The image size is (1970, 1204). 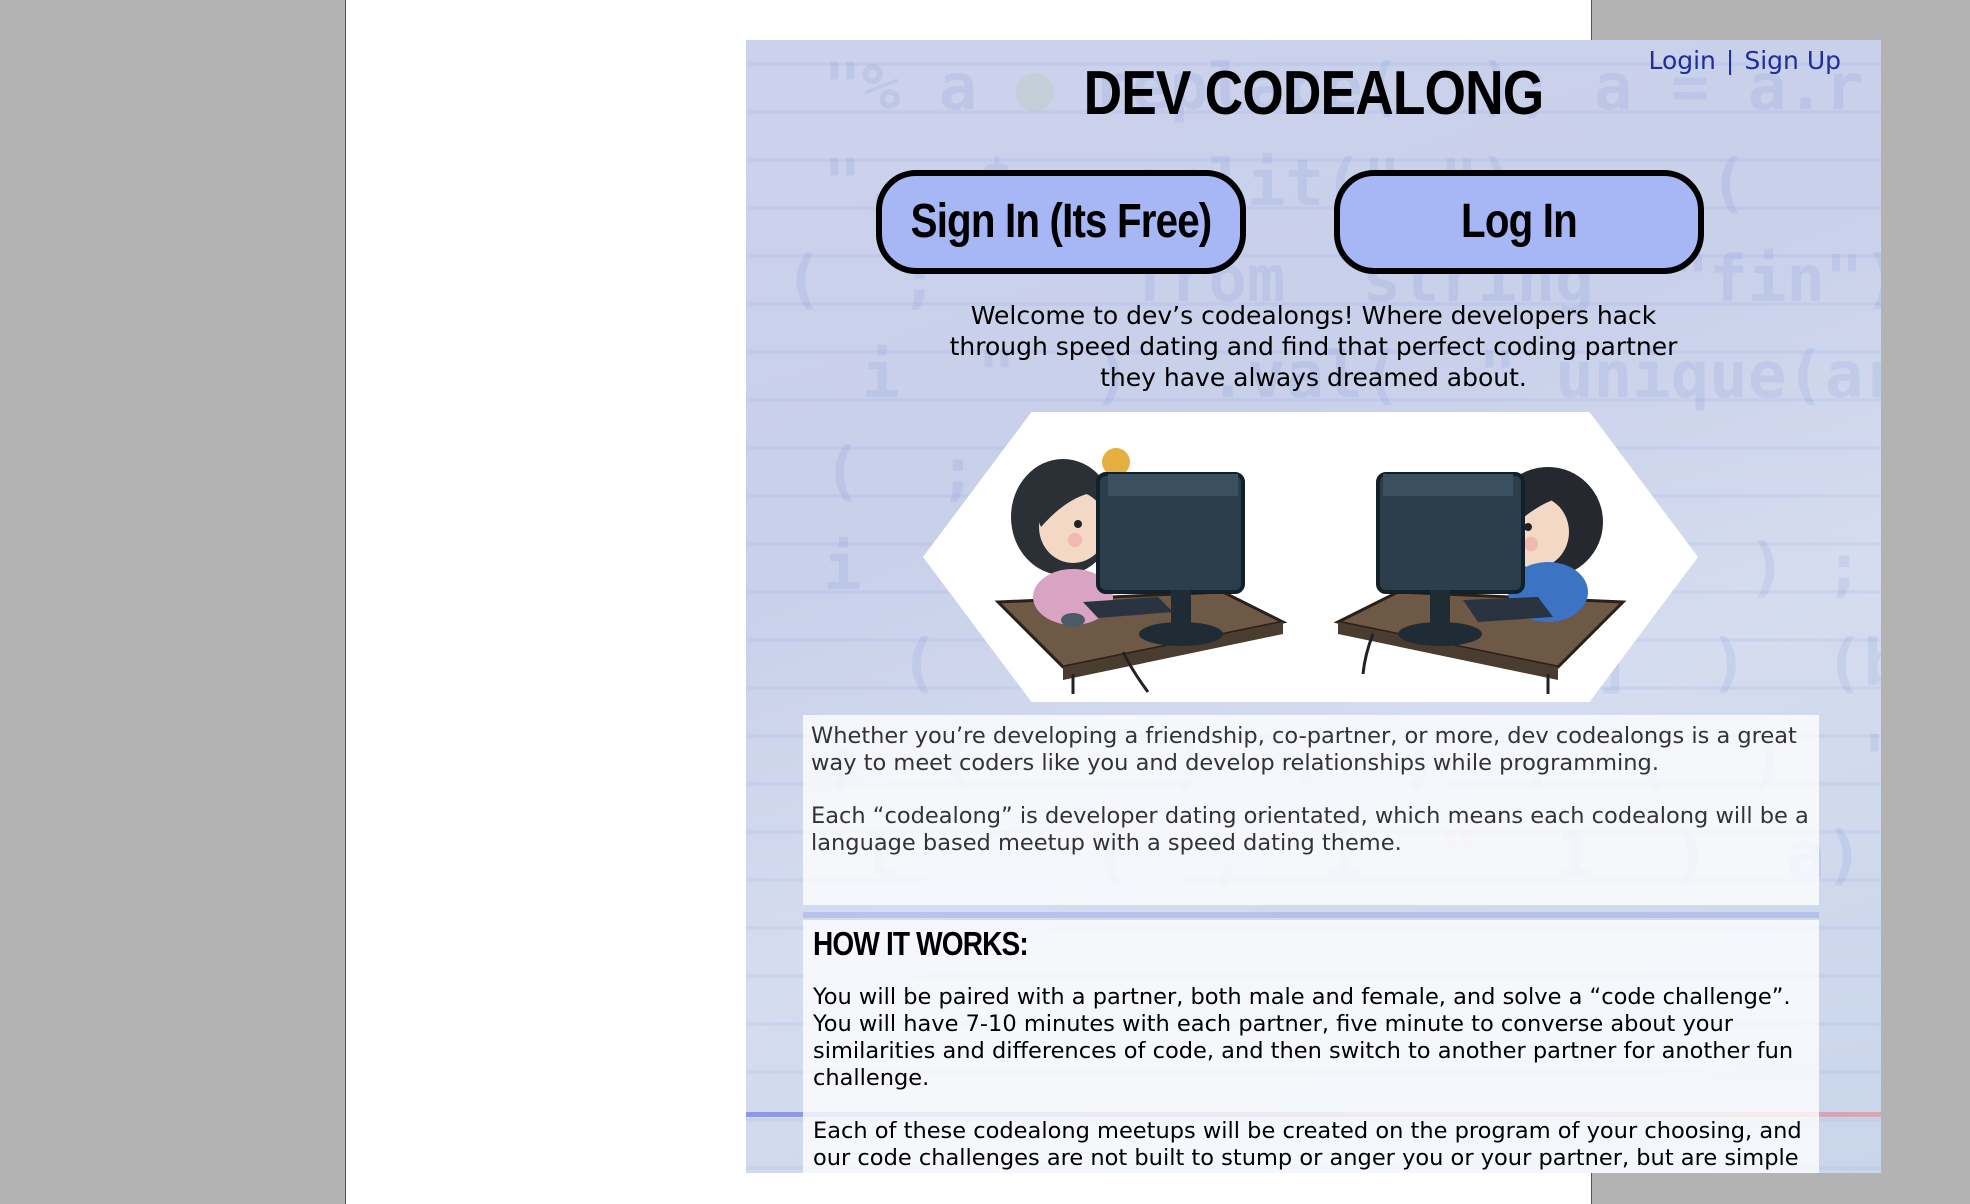 I want to click on how-it-works-heading: HOW IT WORKS:, so click(x=921, y=943).